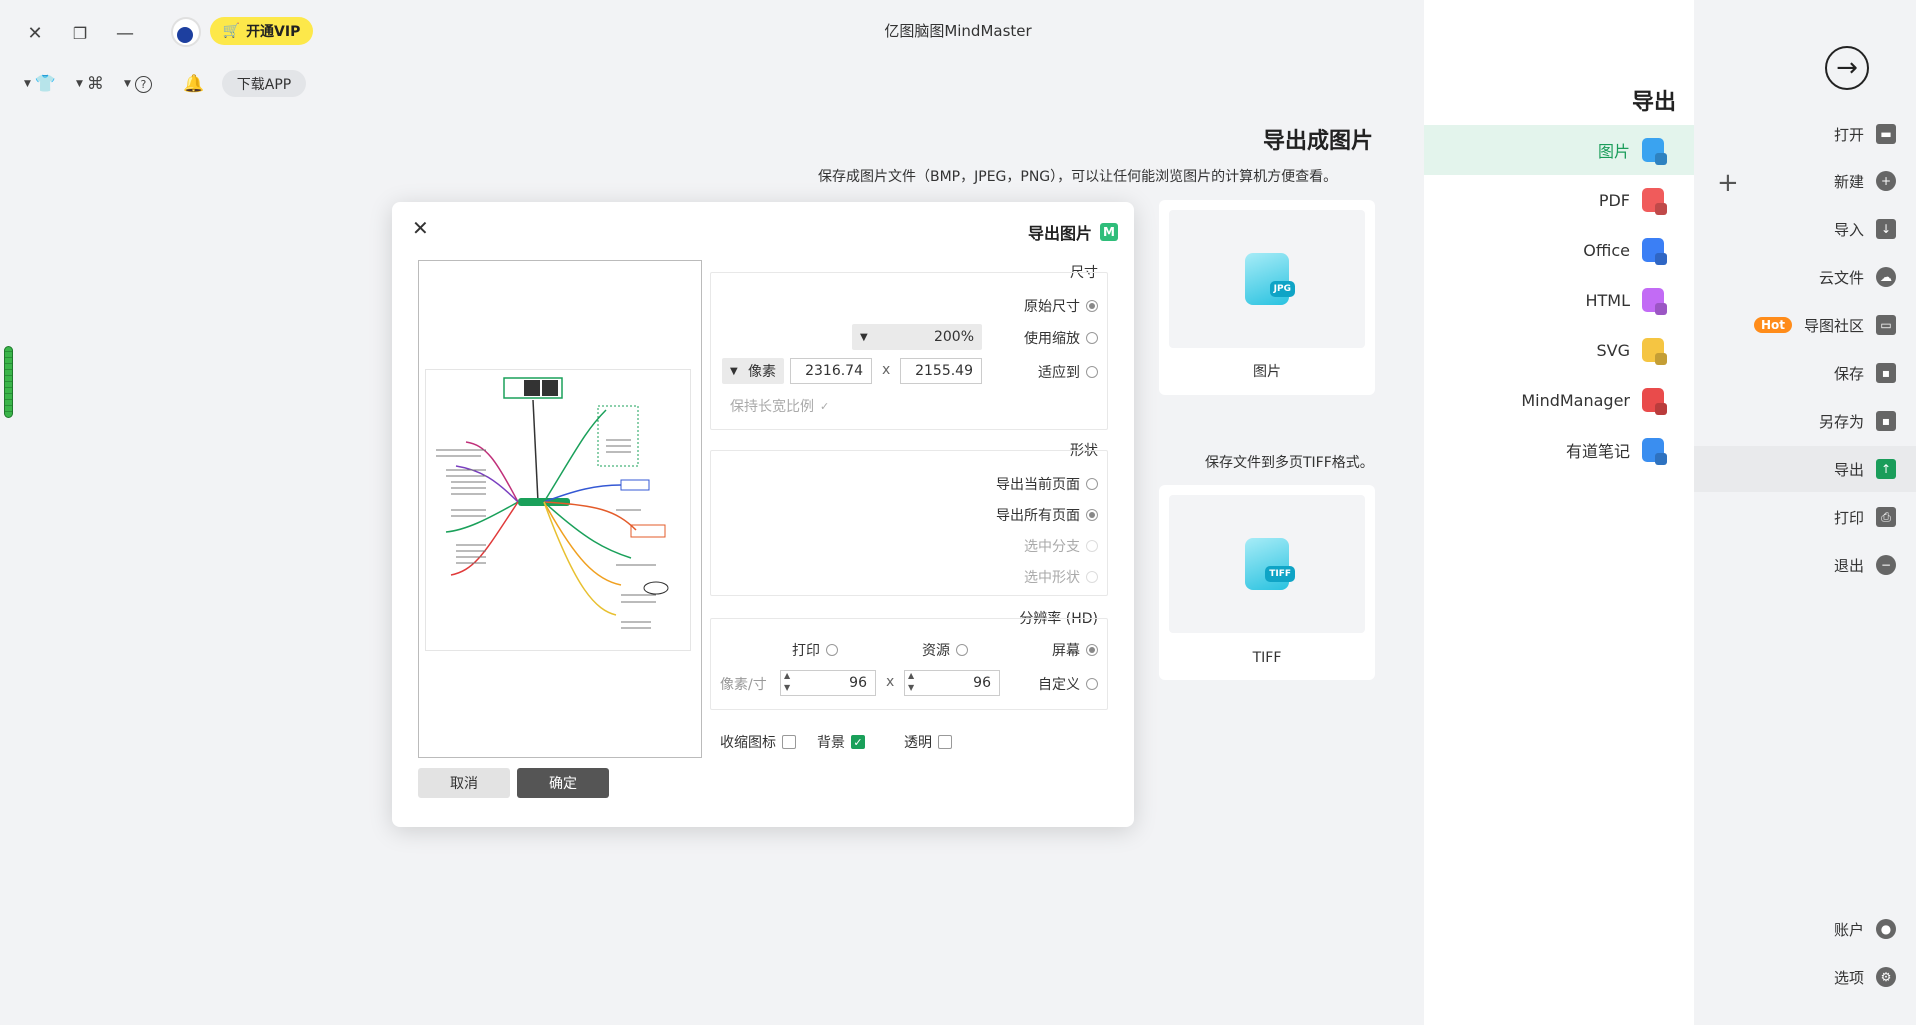 The height and width of the screenshot is (1025, 1916). I want to click on export-preview, so click(560, 509).